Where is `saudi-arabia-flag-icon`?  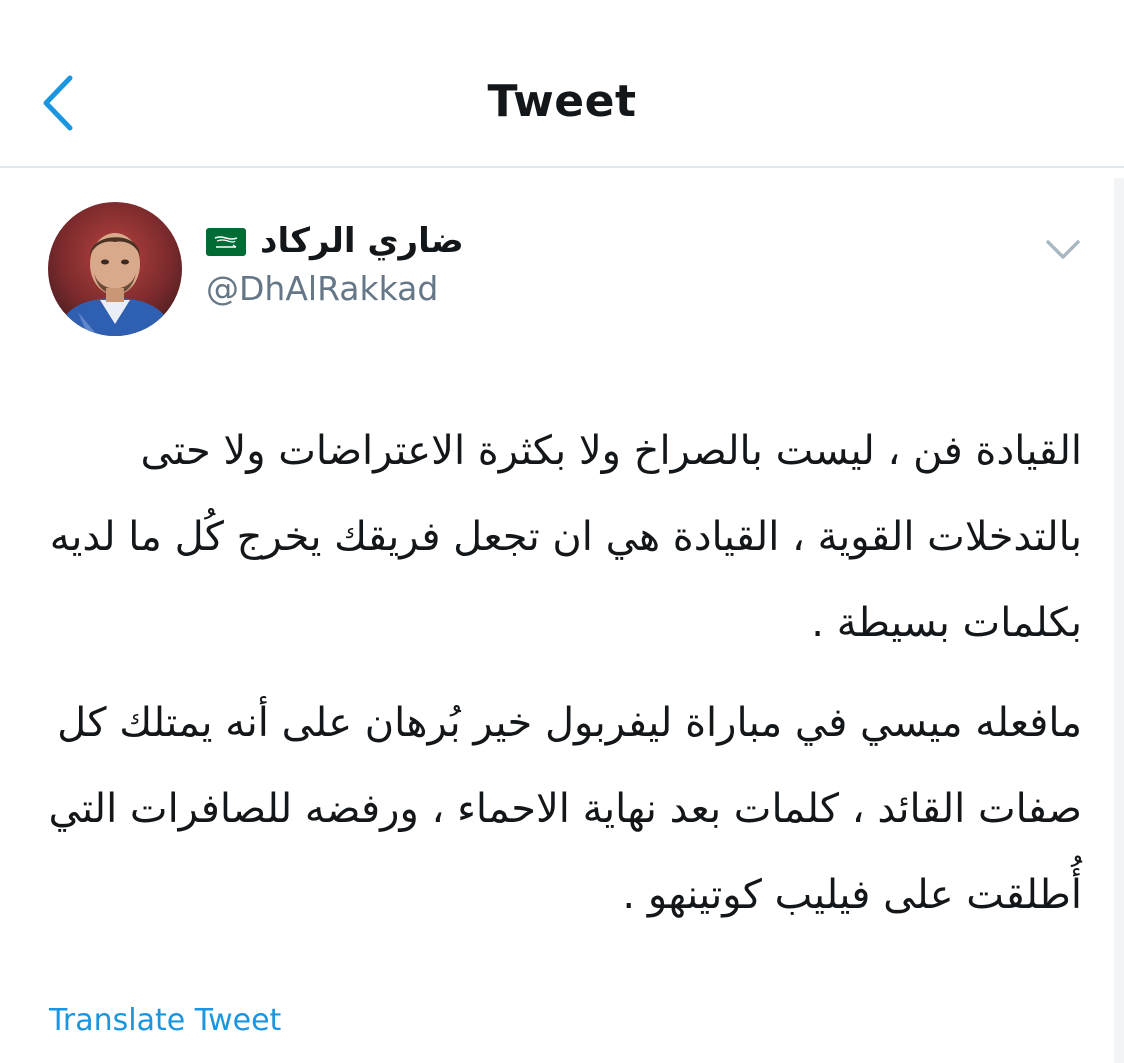 saudi-arabia-flag-icon is located at coordinates (226, 242).